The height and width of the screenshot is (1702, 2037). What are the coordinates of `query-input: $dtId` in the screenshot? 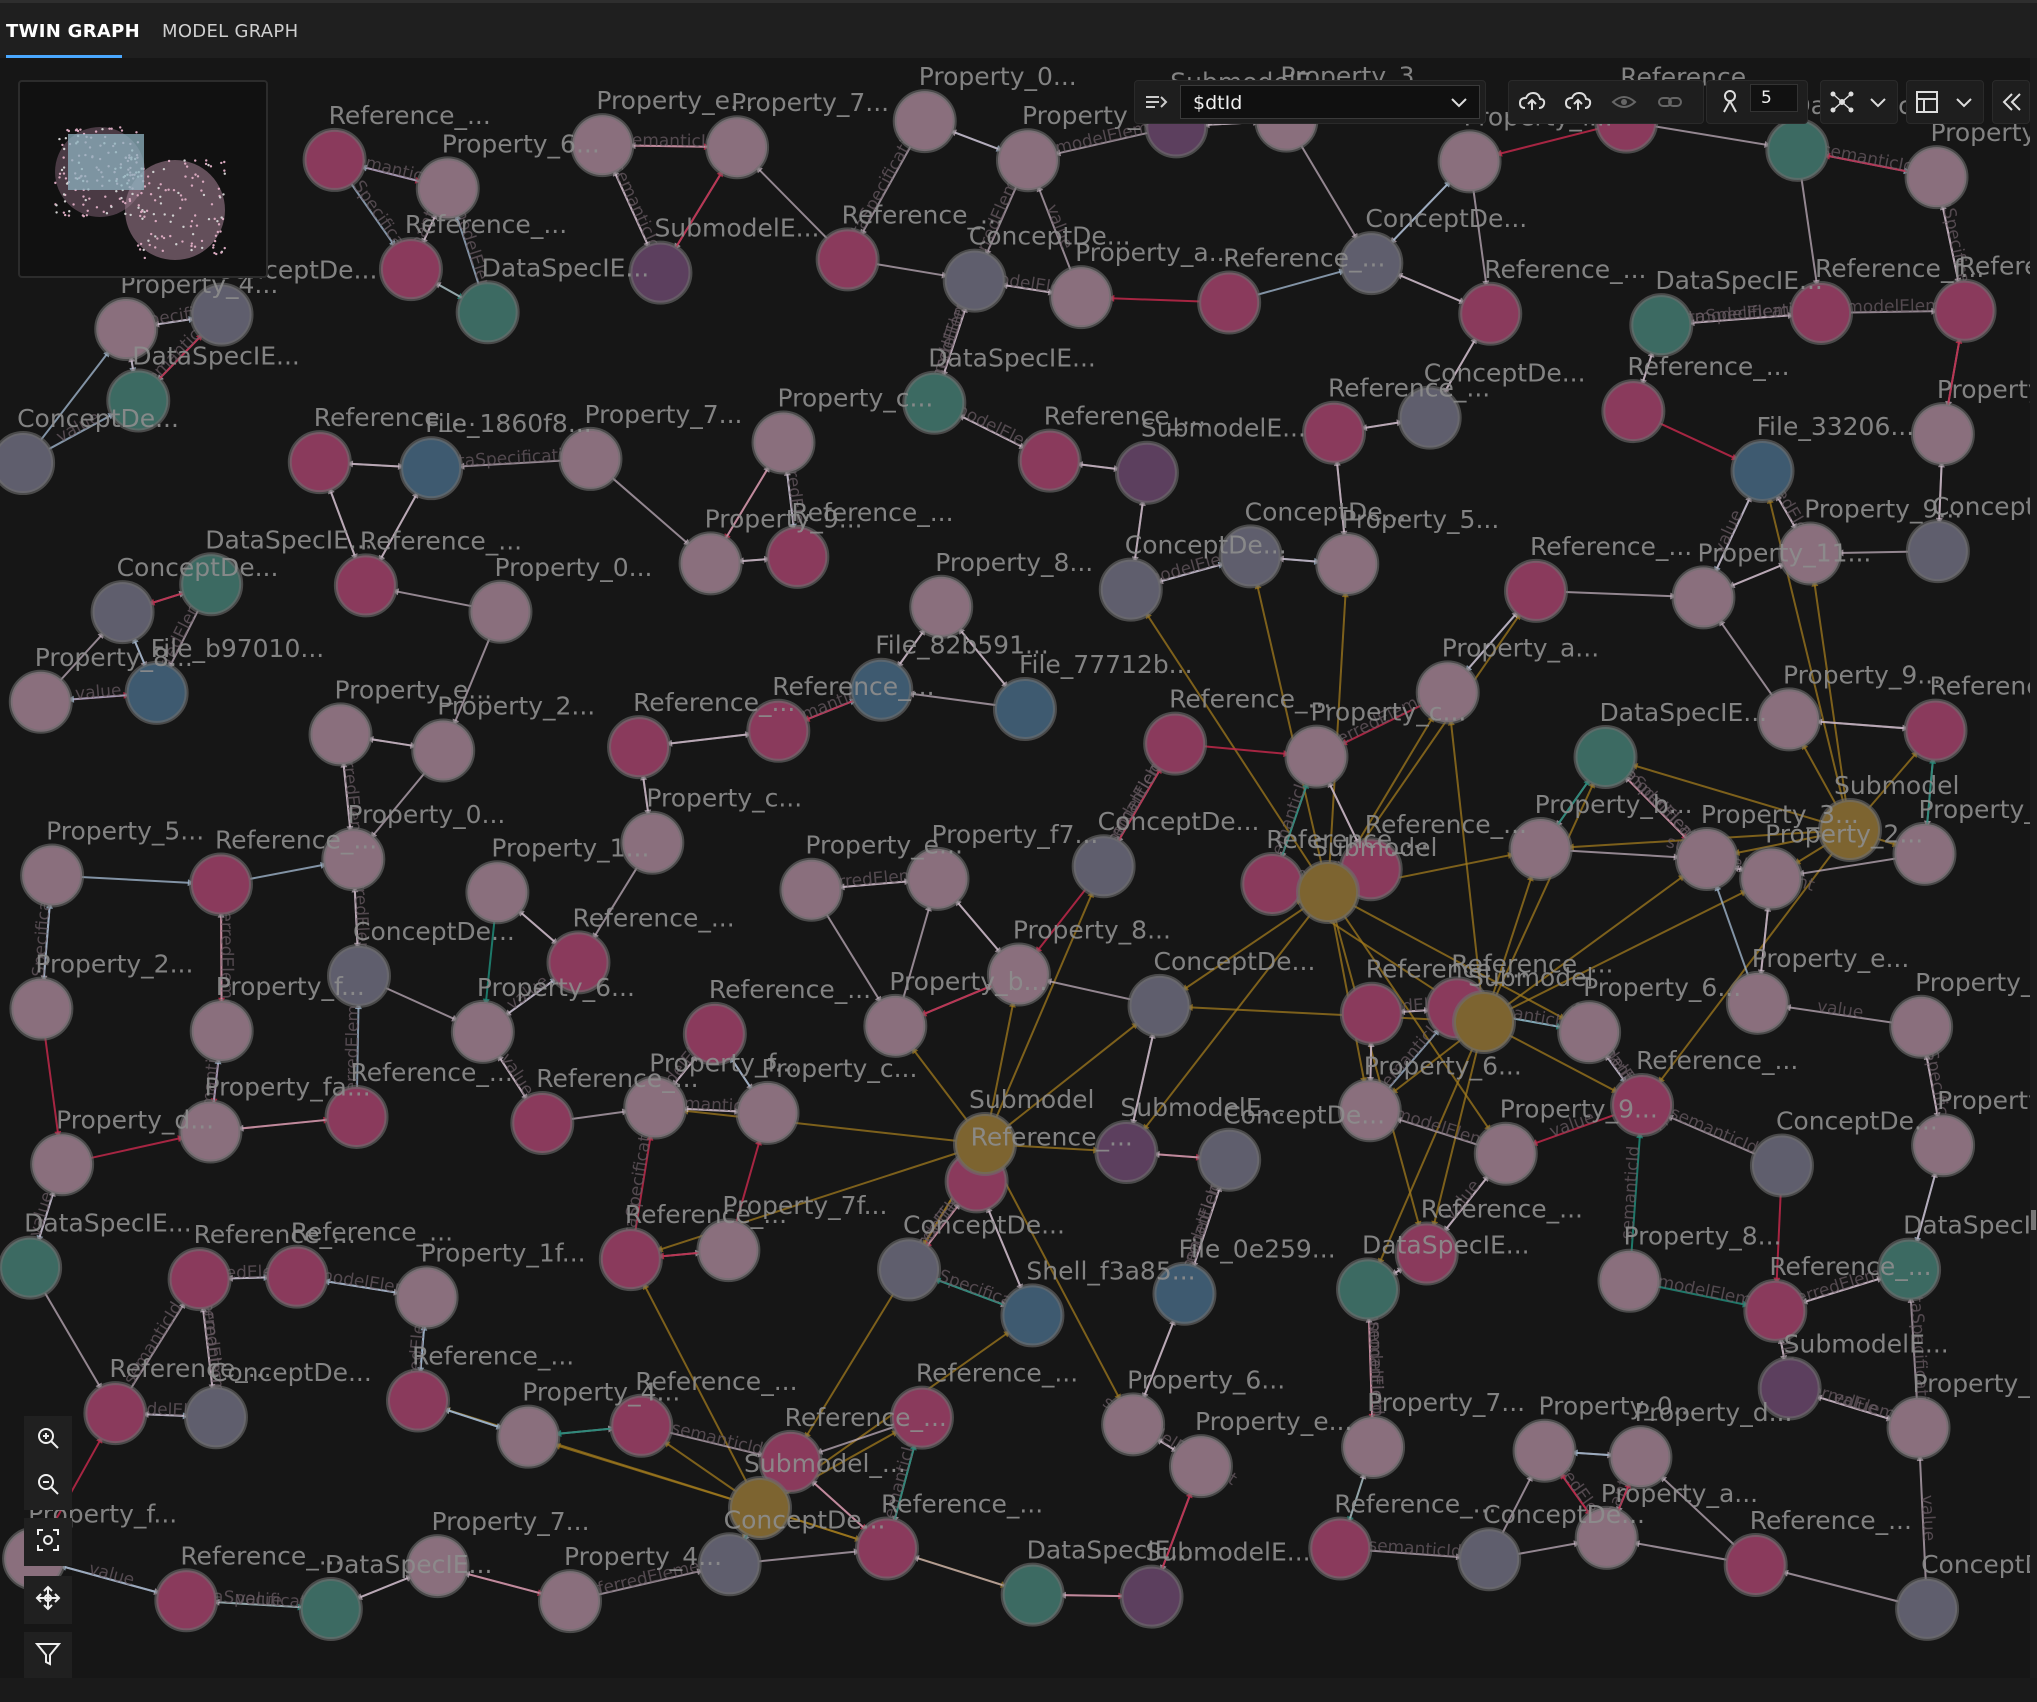 It's located at (1330, 102).